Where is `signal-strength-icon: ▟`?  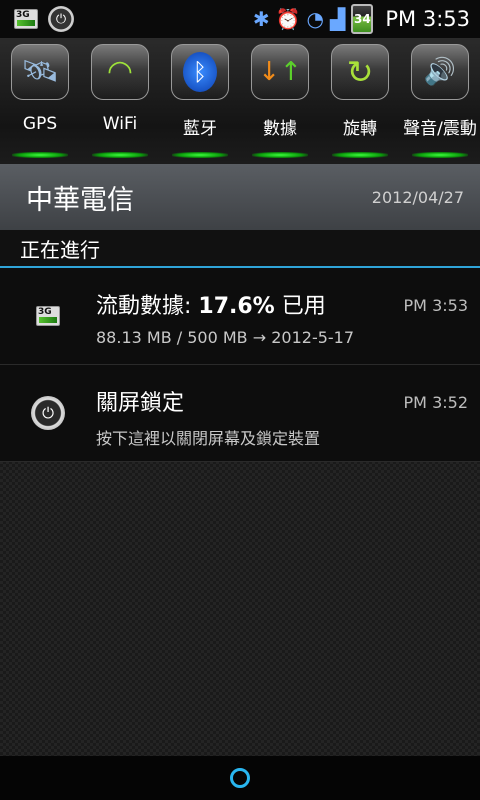
signal-strength-icon: ▟ is located at coordinates (337, 19).